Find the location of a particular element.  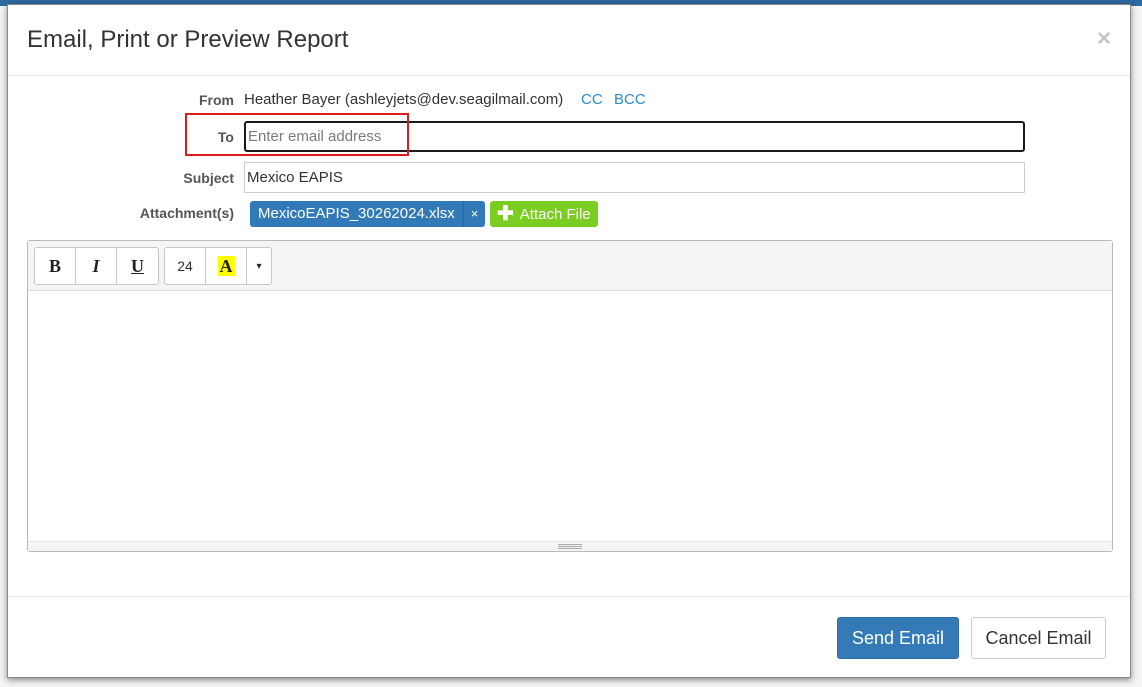

editor-resize-handle is located at coordinates (570, 546).